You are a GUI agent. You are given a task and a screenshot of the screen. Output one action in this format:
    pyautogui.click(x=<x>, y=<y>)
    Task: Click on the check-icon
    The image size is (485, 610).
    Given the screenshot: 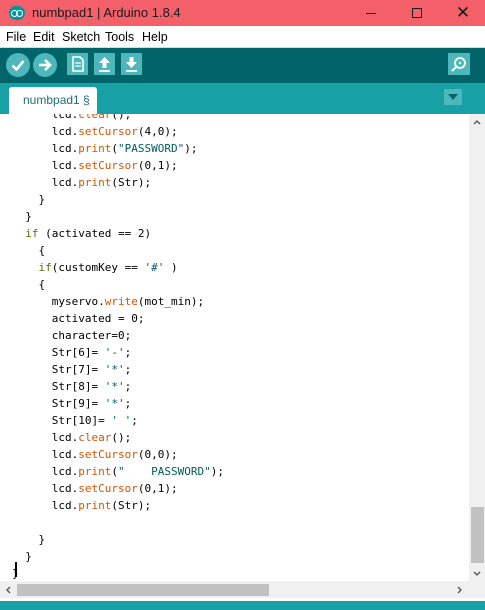 What is the action you would take?
    pyautogui.click(x=18, y=66)
    